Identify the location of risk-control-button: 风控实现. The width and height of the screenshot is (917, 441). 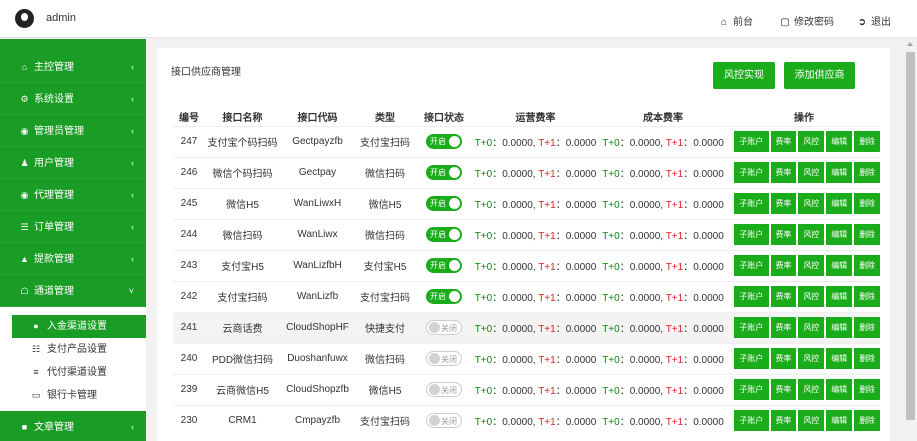
(744, 75).